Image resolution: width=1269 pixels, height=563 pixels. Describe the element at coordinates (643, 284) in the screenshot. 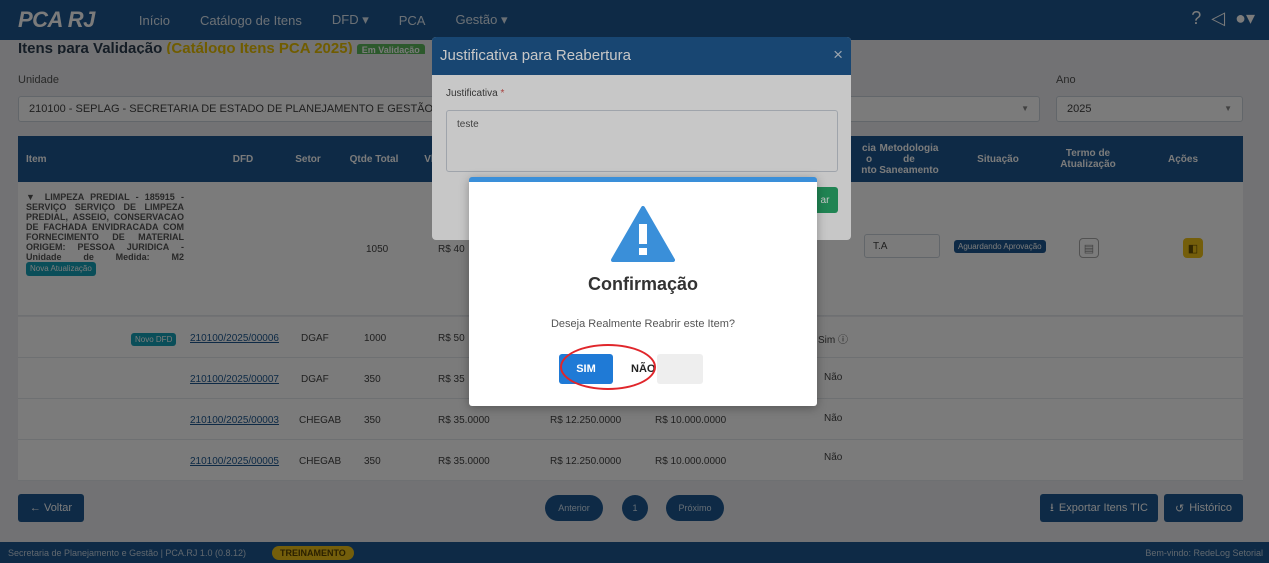

I see `dialog-title: Confirmação` at that location.